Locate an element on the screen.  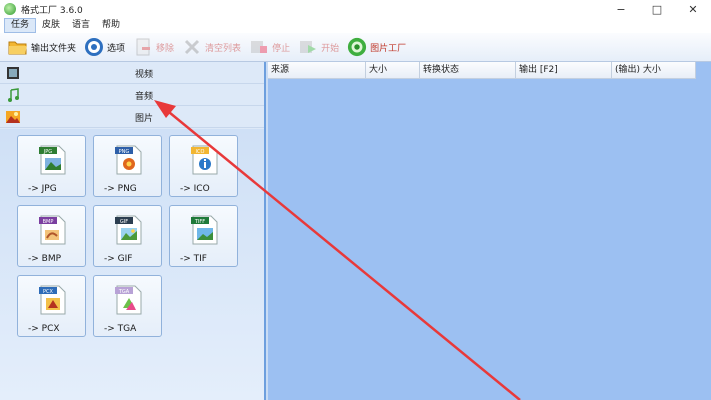
film-icon is located at coordinates (13, 73).